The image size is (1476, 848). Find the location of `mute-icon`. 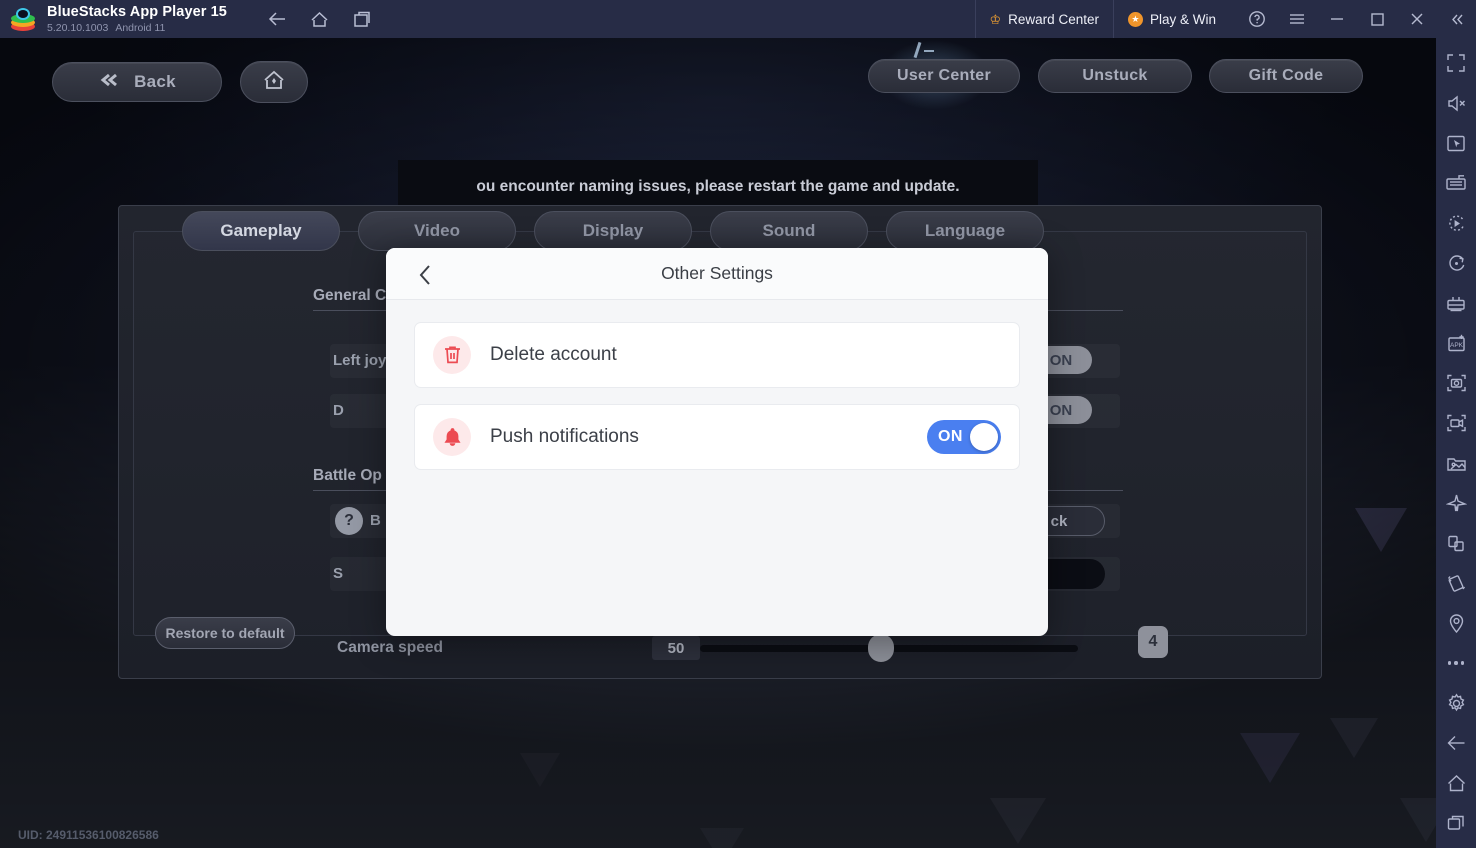

mute-icon is located at coordinates (1456, 103).